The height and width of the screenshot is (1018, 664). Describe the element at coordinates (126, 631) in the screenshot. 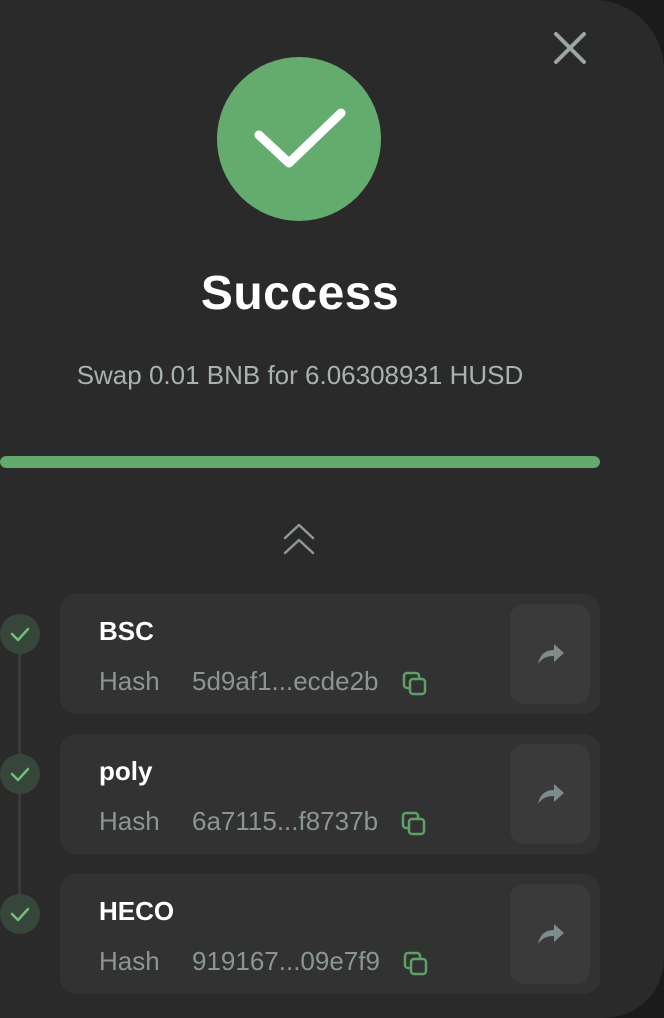

I see `chain-name: BSC` at that location.